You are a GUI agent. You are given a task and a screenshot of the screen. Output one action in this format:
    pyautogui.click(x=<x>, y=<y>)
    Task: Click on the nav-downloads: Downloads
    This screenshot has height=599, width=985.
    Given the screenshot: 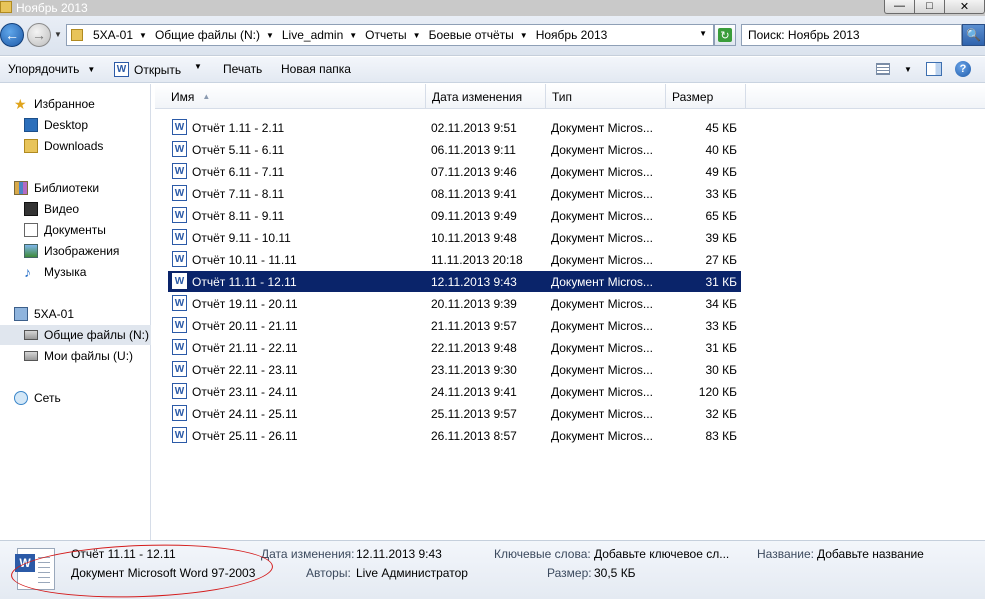 What is the action you would take?
    pyautogui.click(x=63, y=146)
    